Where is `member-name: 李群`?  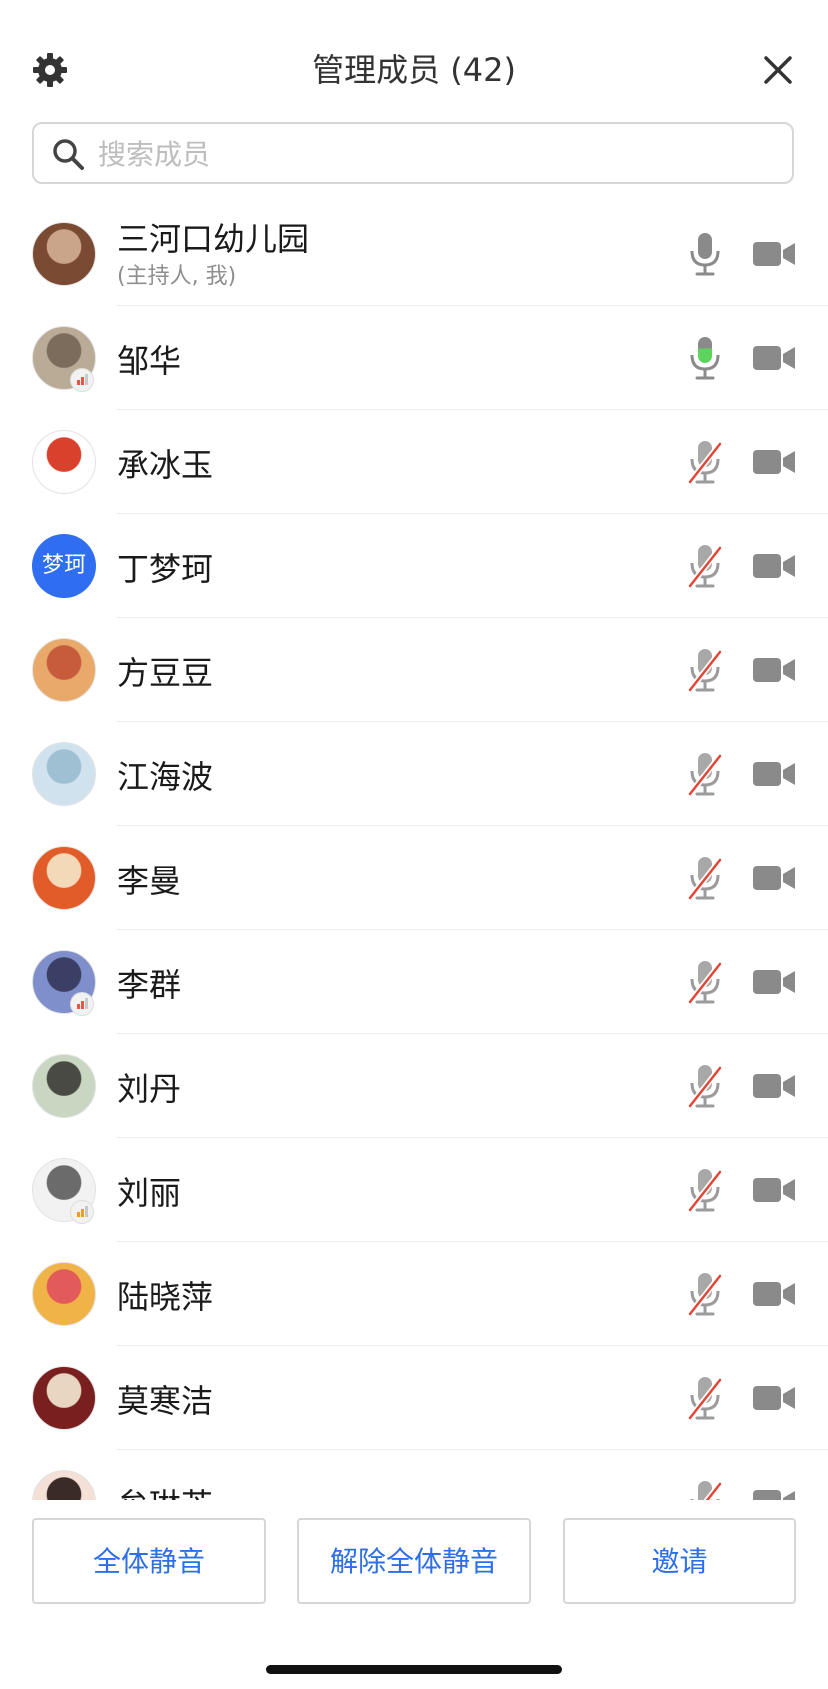
member-name: 李群 is located at coordinates (149, 985).